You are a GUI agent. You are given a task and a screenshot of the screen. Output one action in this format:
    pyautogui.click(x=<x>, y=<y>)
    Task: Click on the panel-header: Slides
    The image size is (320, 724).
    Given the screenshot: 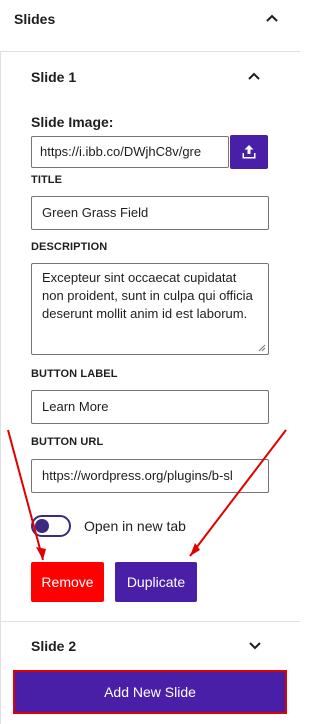 What is the action you would take?
    pyautogui.click(x=150, y=26)
    